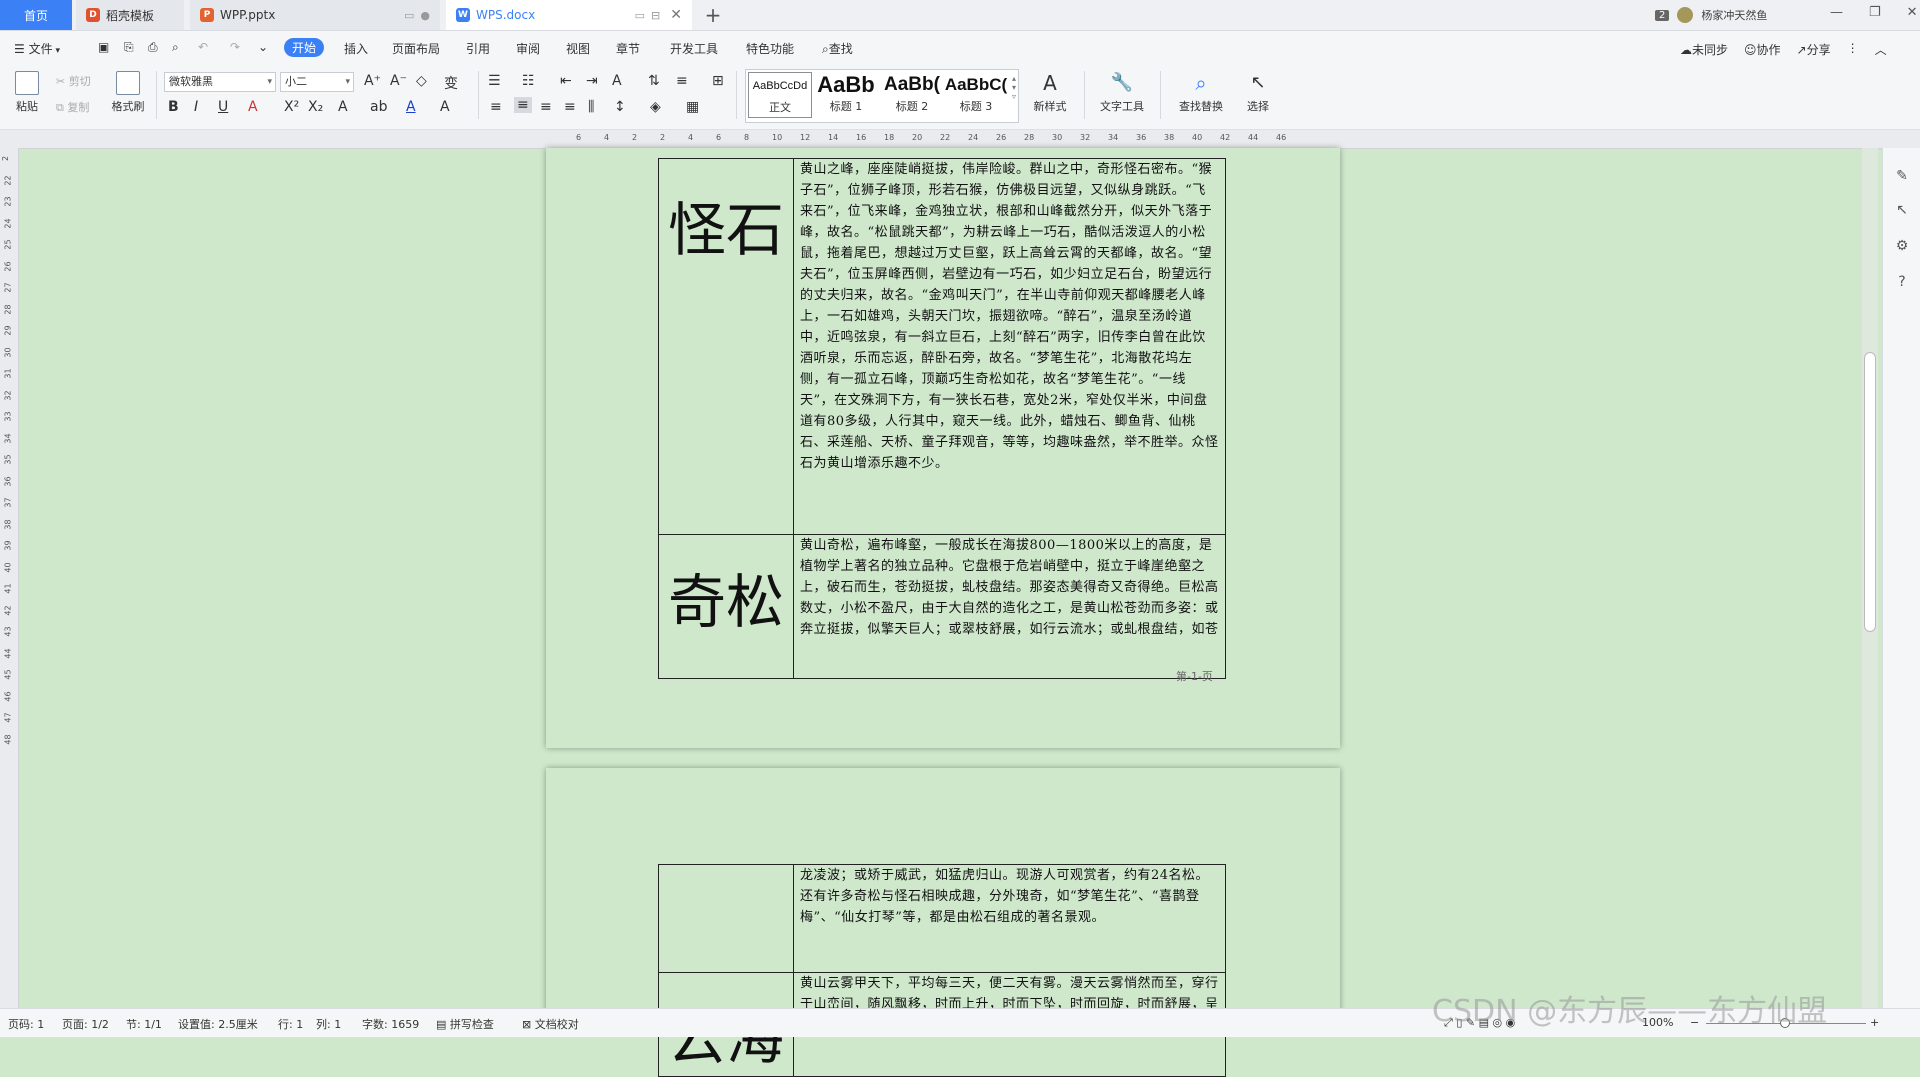 Image resolution: width=1920 pixels, height=1077 pixels. I want to click on export-icon: ⎘, so click(129, 47).